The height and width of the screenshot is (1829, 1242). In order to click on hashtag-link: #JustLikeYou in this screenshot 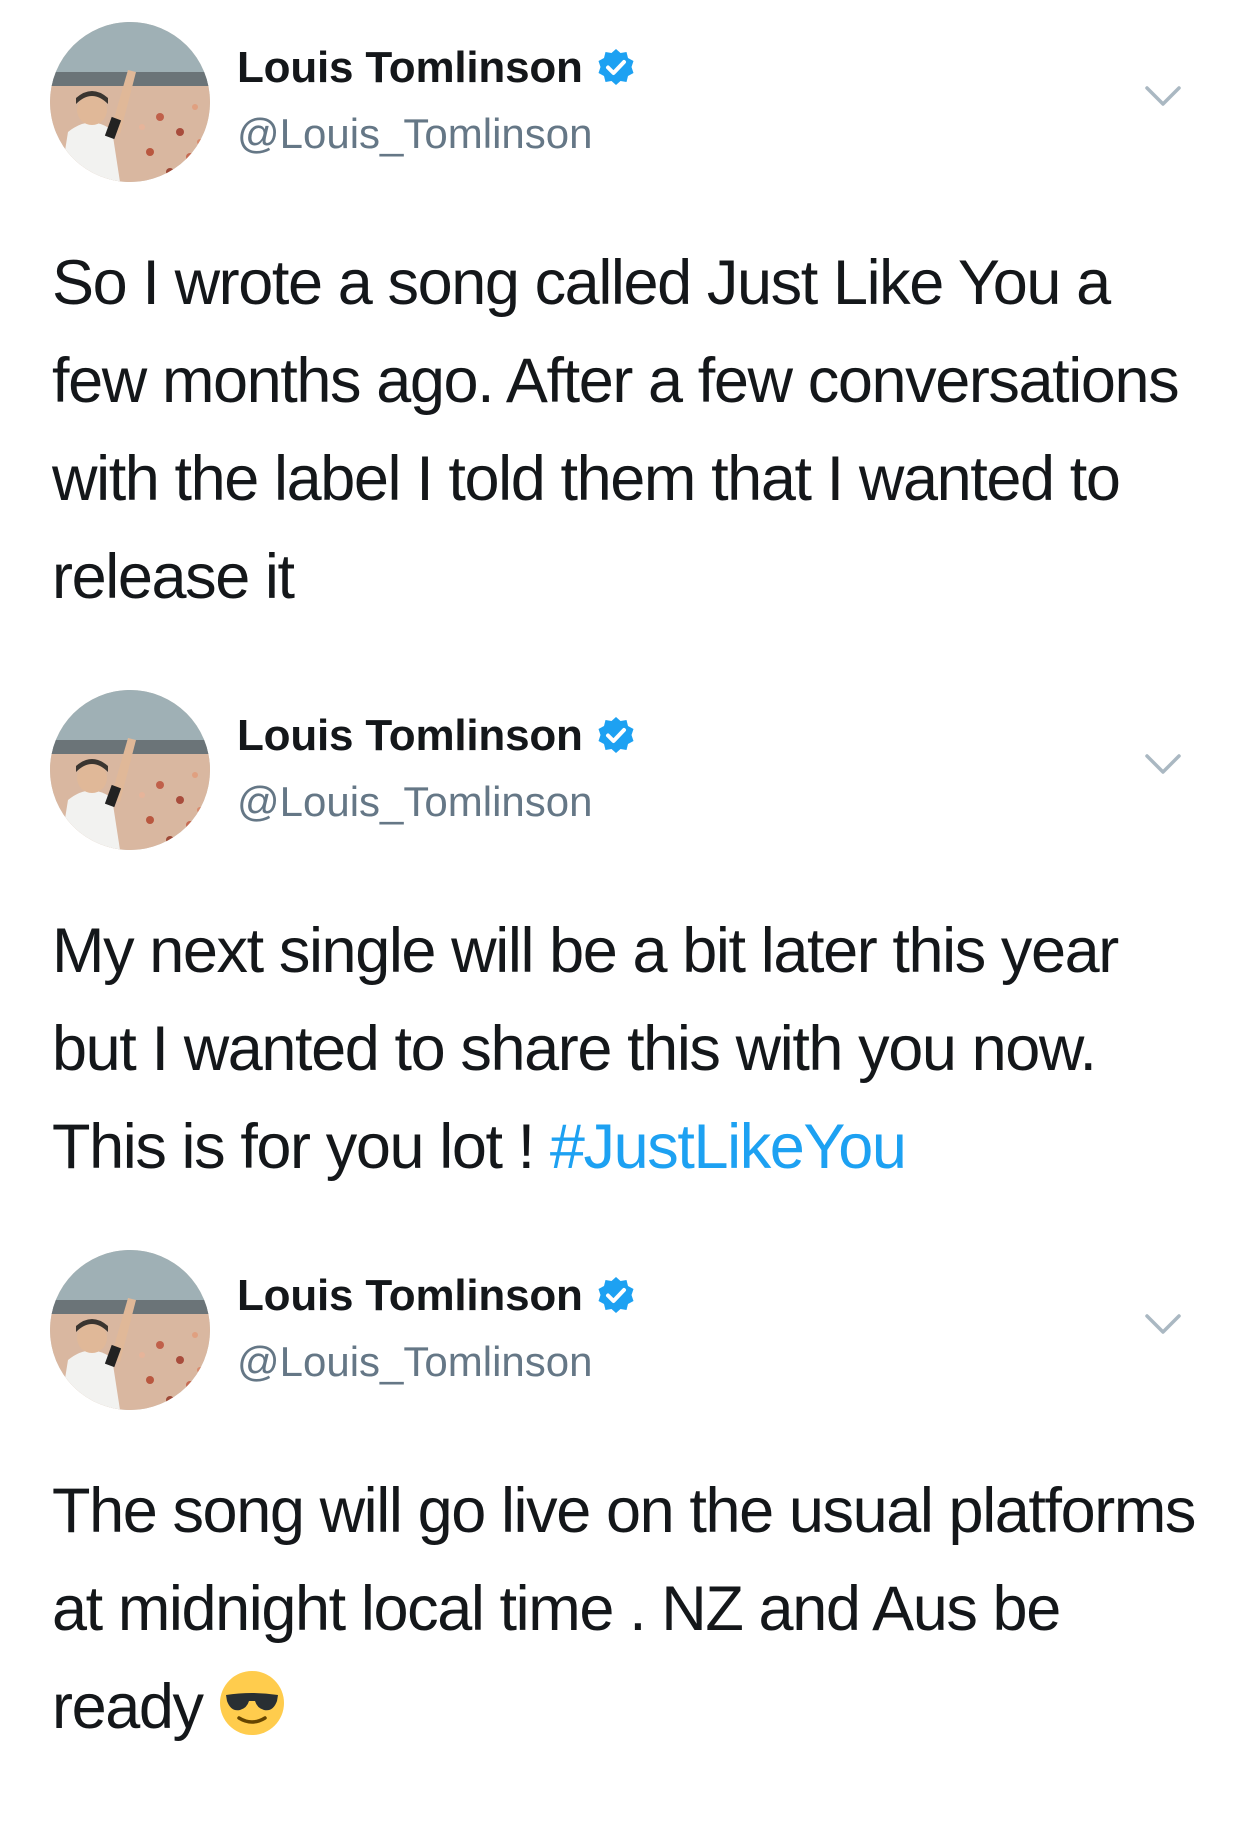, I will do `click(728, 1147)`.